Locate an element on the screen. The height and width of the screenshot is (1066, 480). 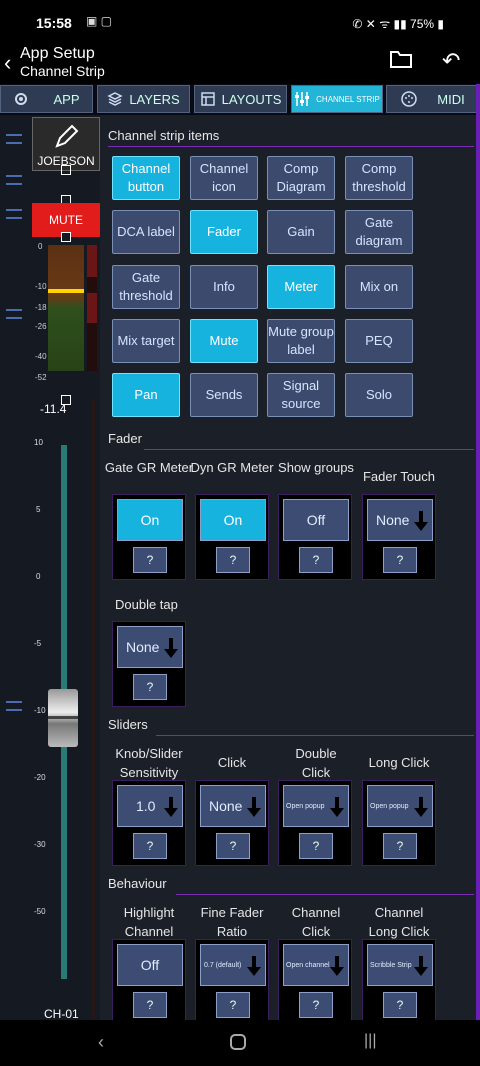
dyn-gr-meter-control: On ? is located at coordinates (232, 537).